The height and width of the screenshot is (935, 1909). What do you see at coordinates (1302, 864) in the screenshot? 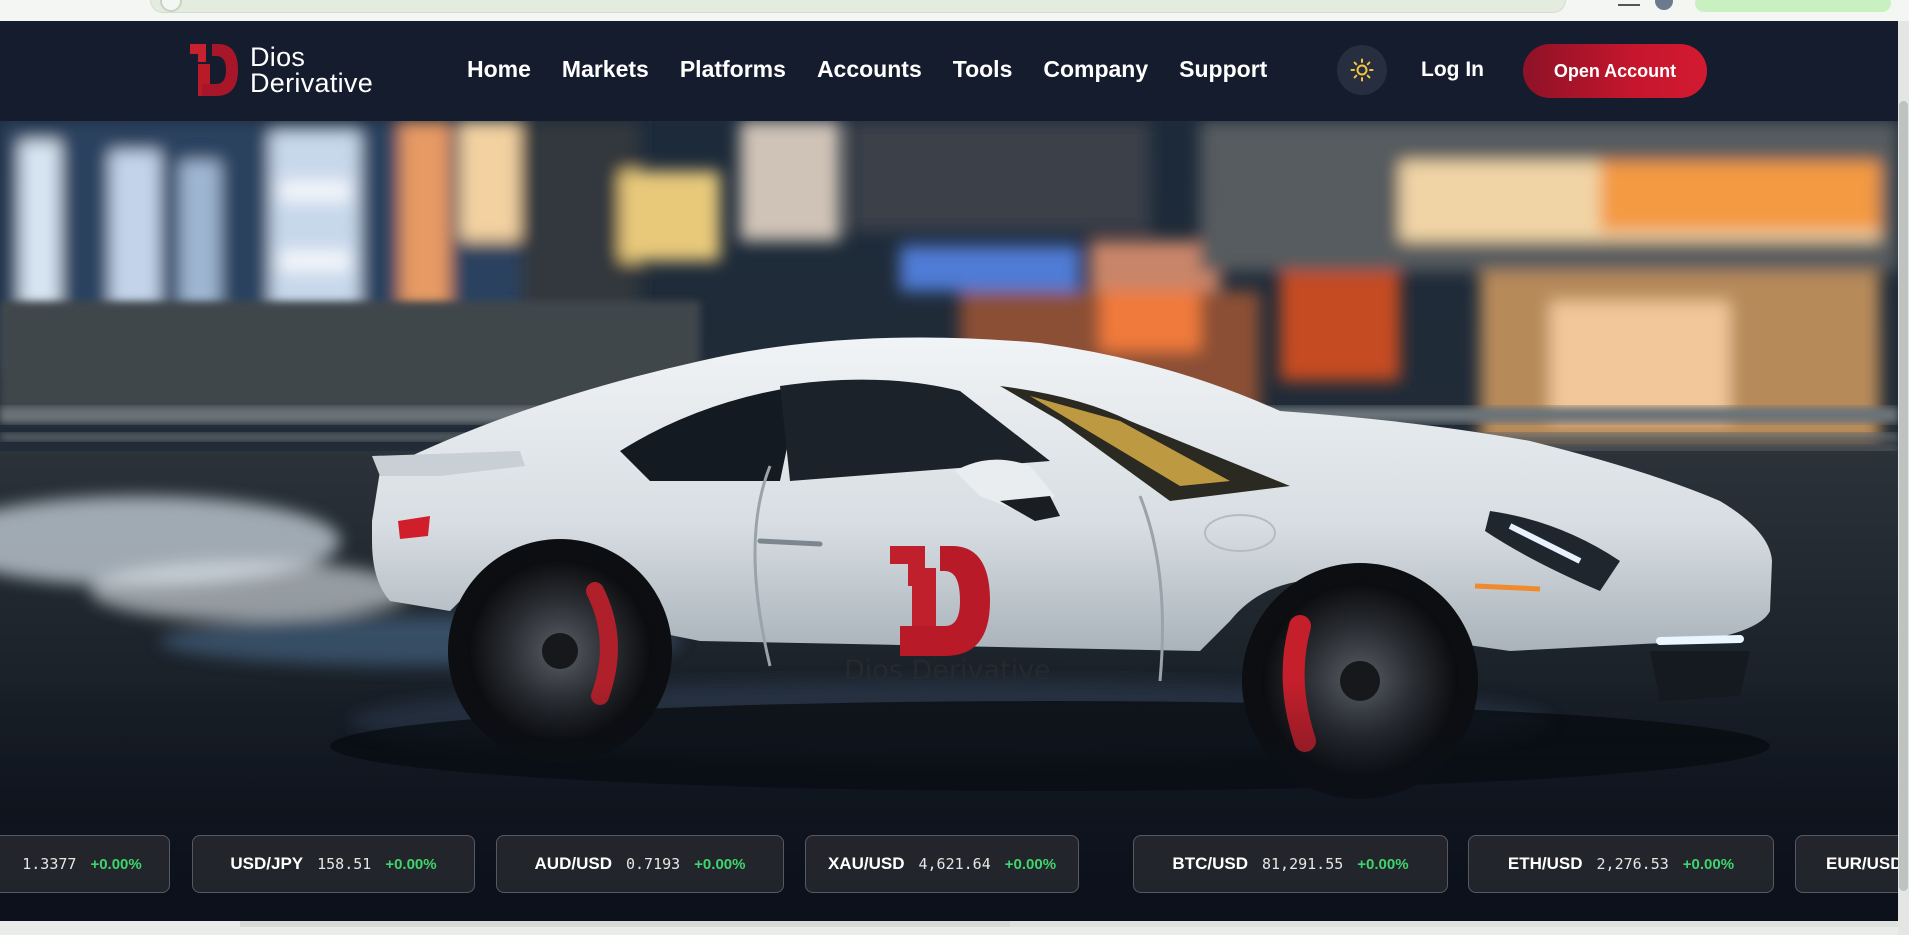
I see `ticker-price: 81,291.55` at bounding box center [1302, 864].